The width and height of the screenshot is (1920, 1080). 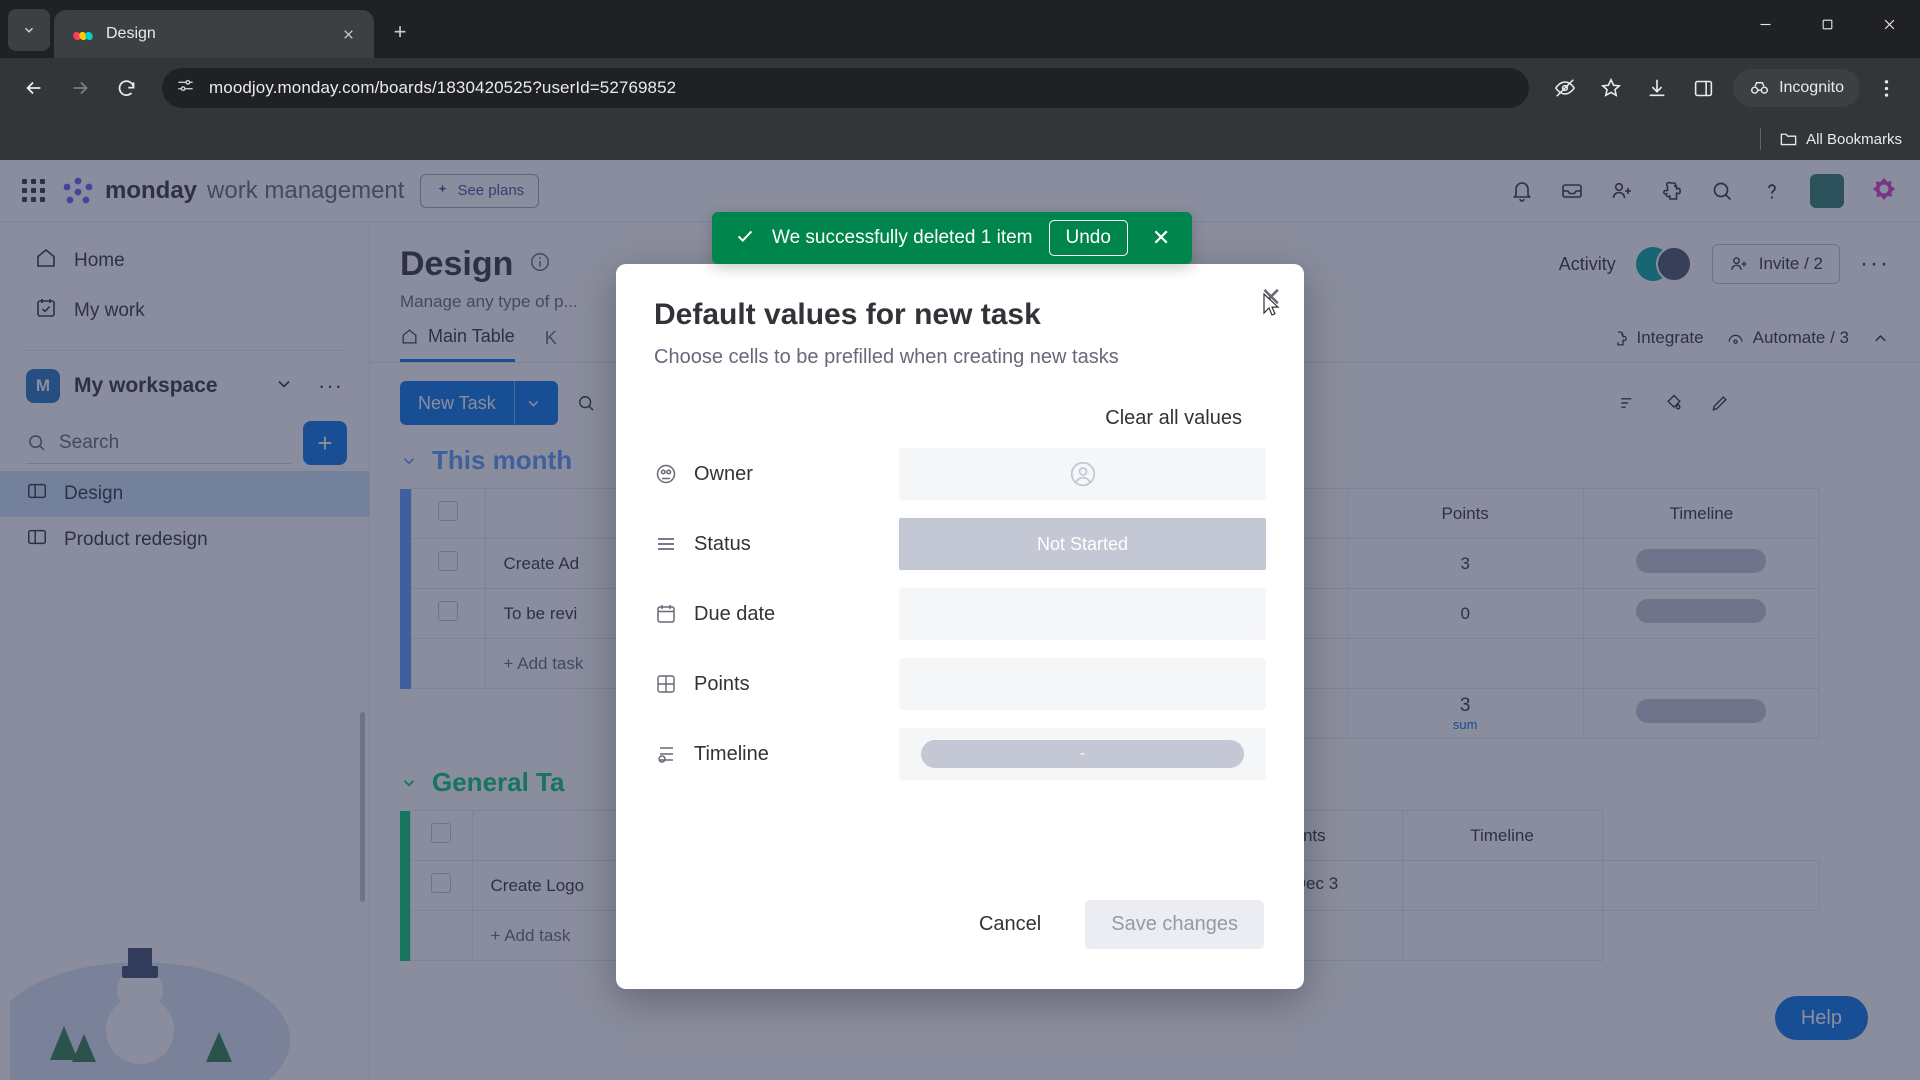 What do you see at coordinates (776, 544) in the screenshot?
I see `field-label-status: Status` at bounding box center [776, 544].